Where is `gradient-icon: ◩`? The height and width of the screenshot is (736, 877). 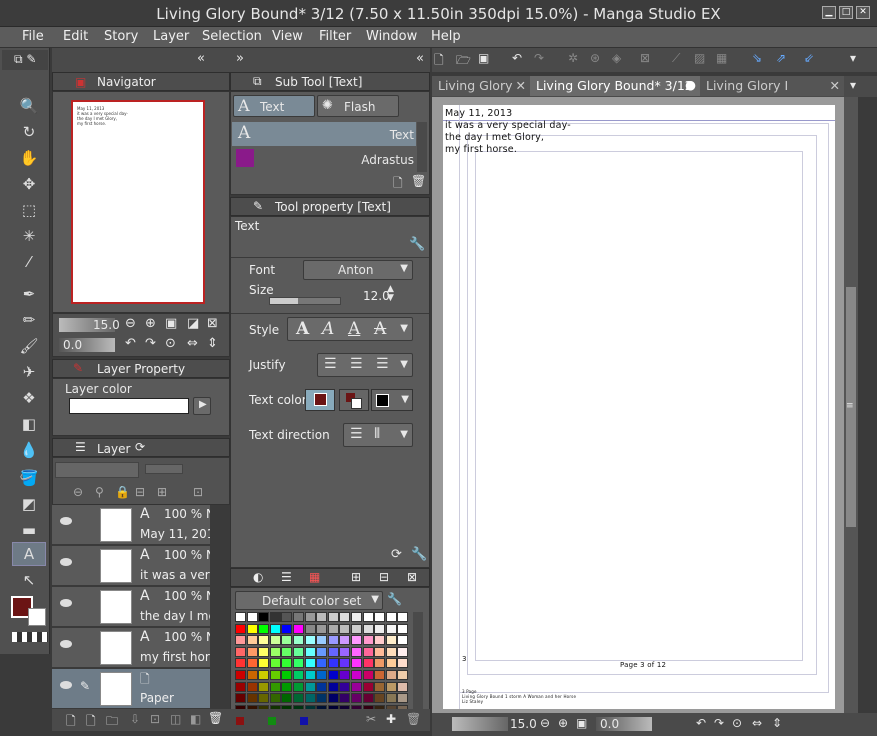
gradient-icon: ◩ is located at coordinates (29, 504).